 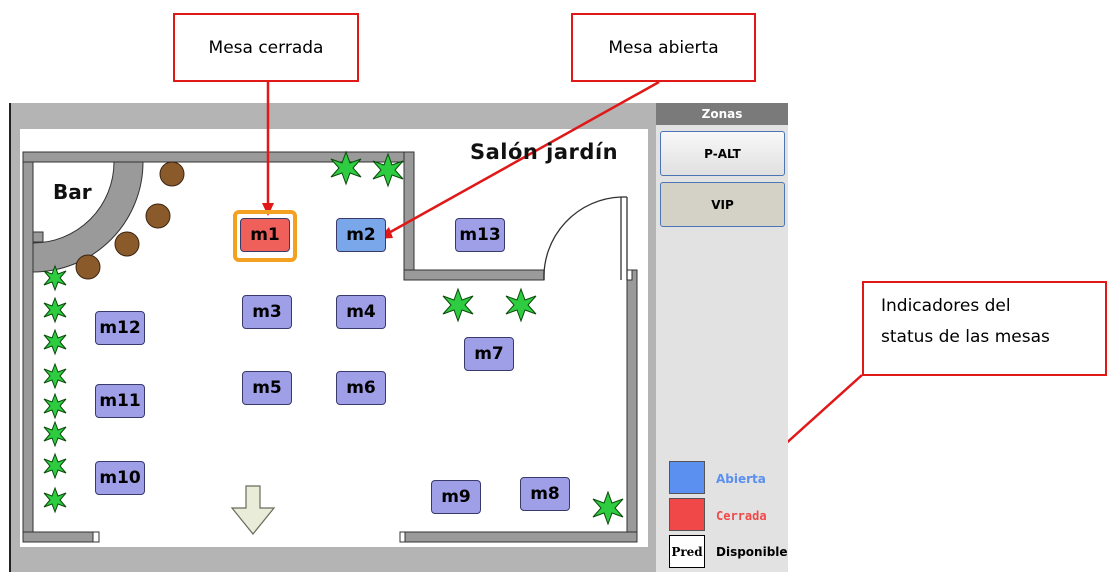 What do you see at coordinates (965, 337) in the screenshot?
I see `callout-indicadores-line2: status de las mesas` at bounding box center [965, 337].